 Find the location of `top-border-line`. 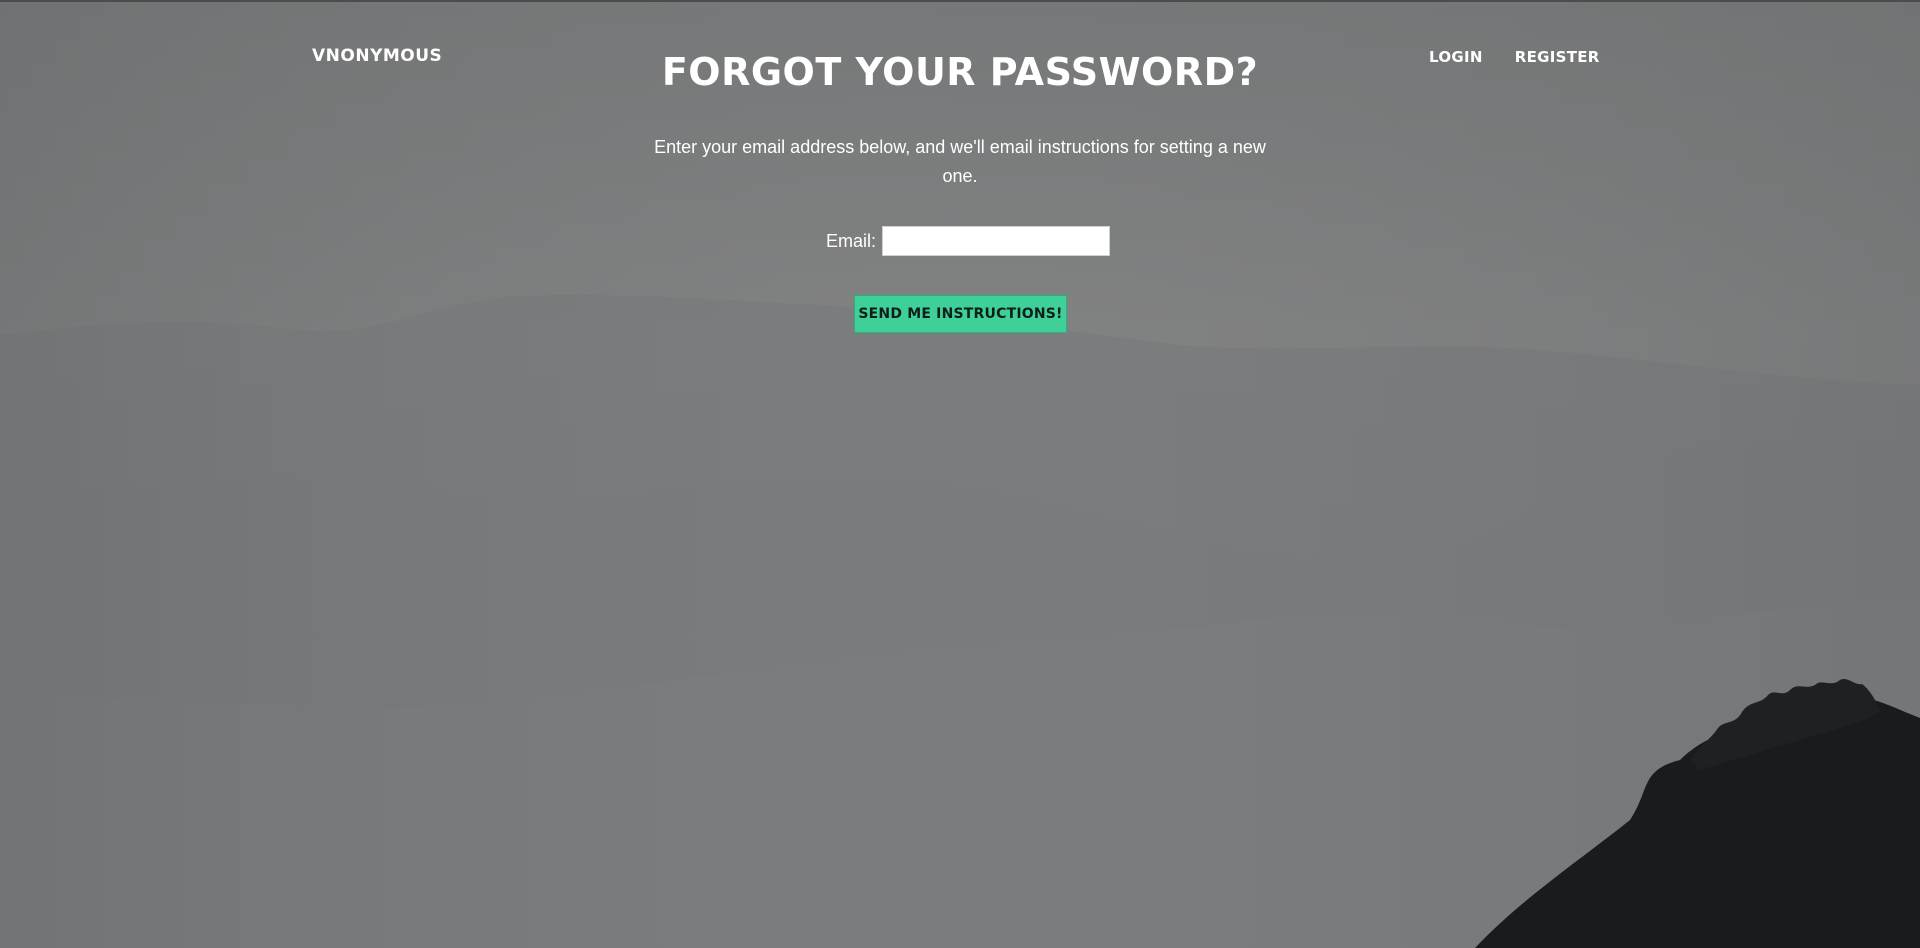

top-border-line is located at coordinates (960, 1).